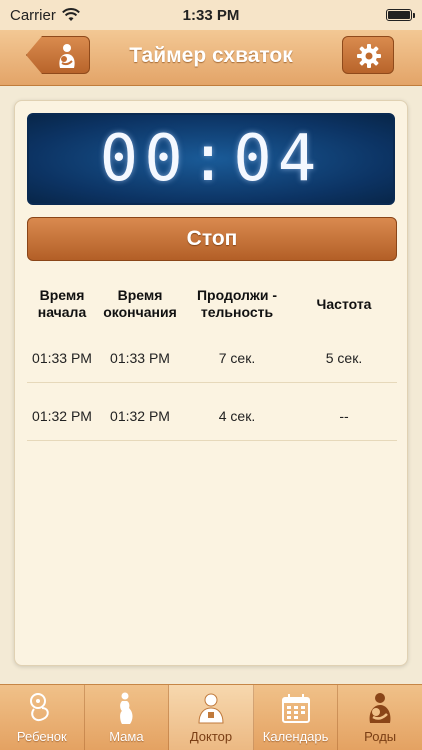  I want to click on mother-child-icon, so click(380, 708).